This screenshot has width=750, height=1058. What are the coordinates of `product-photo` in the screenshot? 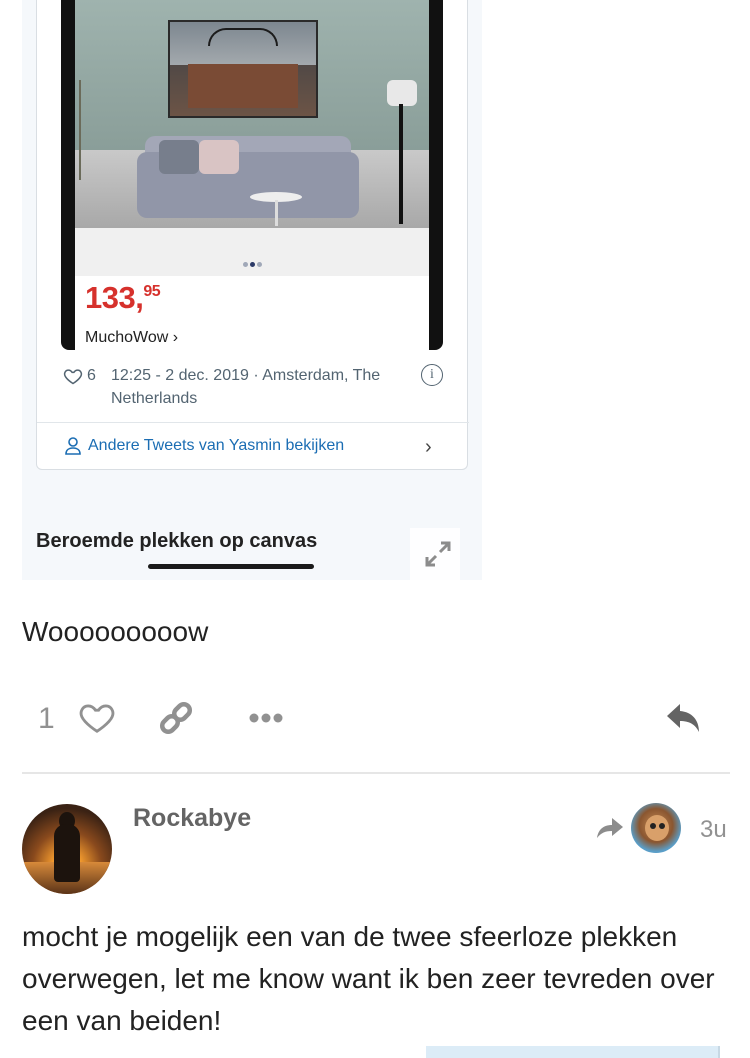 It's located at (252, 114).